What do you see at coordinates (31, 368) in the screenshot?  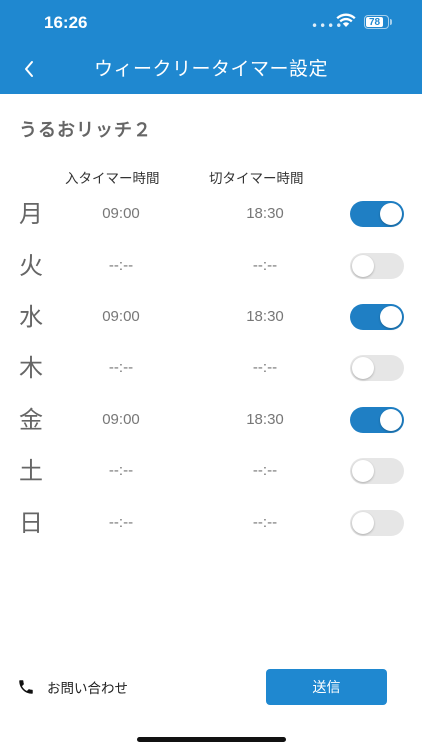 I see `day-label: 木` at bounding box center [31, 368].